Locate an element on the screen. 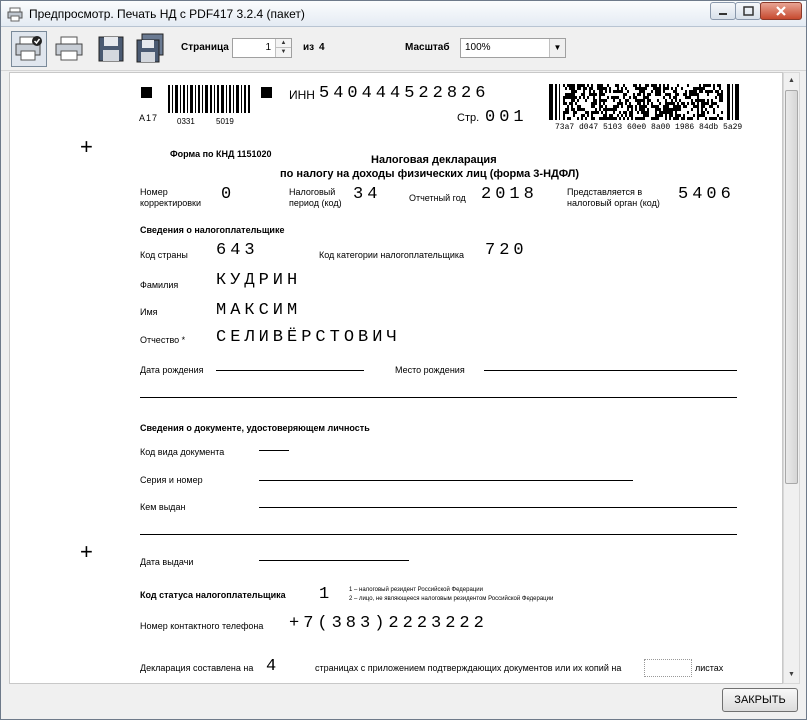 This screenshot has width=807, height=720. correction-label-2: корректировки is located at coordinates (171, 203).